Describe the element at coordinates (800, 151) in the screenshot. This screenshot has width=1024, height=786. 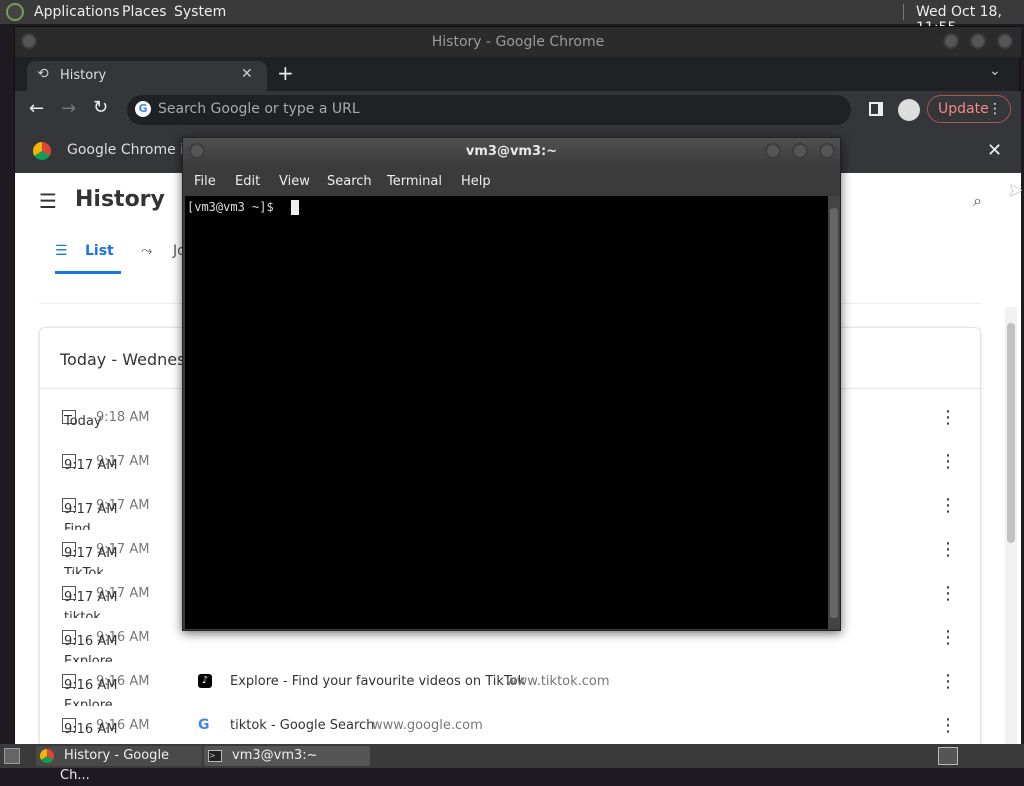
I see `terminal-maximize-button` at that location.